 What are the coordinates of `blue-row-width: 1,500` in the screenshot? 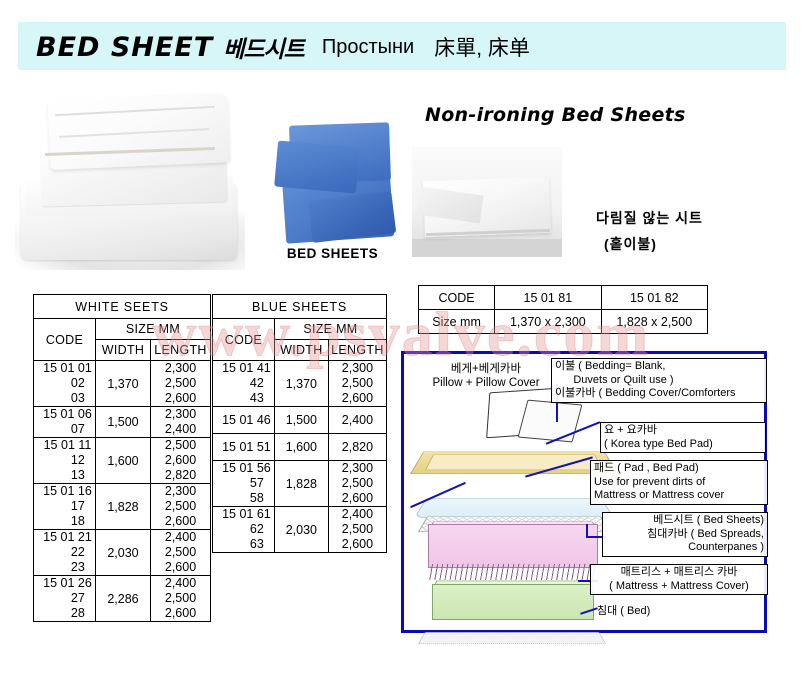 It's located at (301, 420).